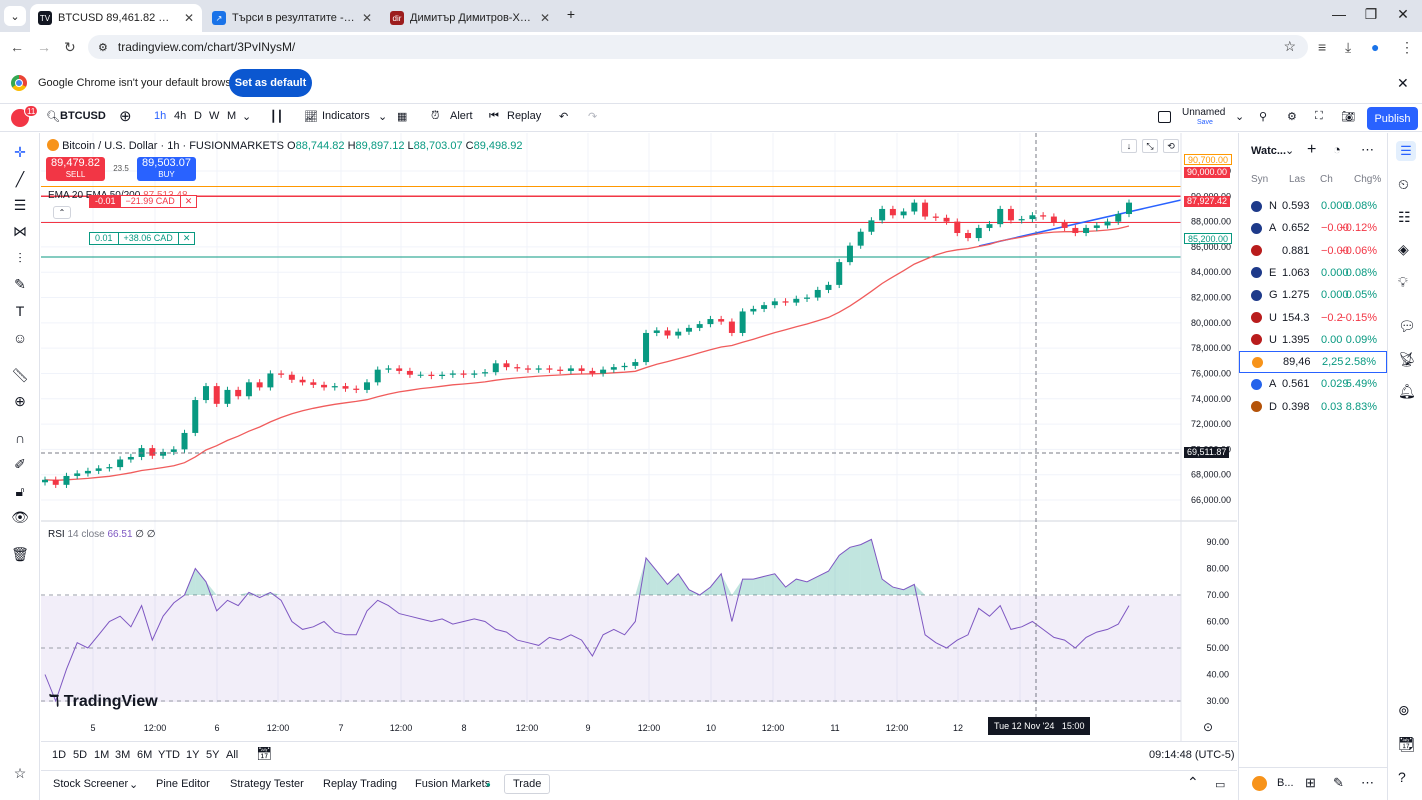  Describe the element at coordinates (20, 231) in the screenshot. I see `pattern-icon: ⋈` at that location.